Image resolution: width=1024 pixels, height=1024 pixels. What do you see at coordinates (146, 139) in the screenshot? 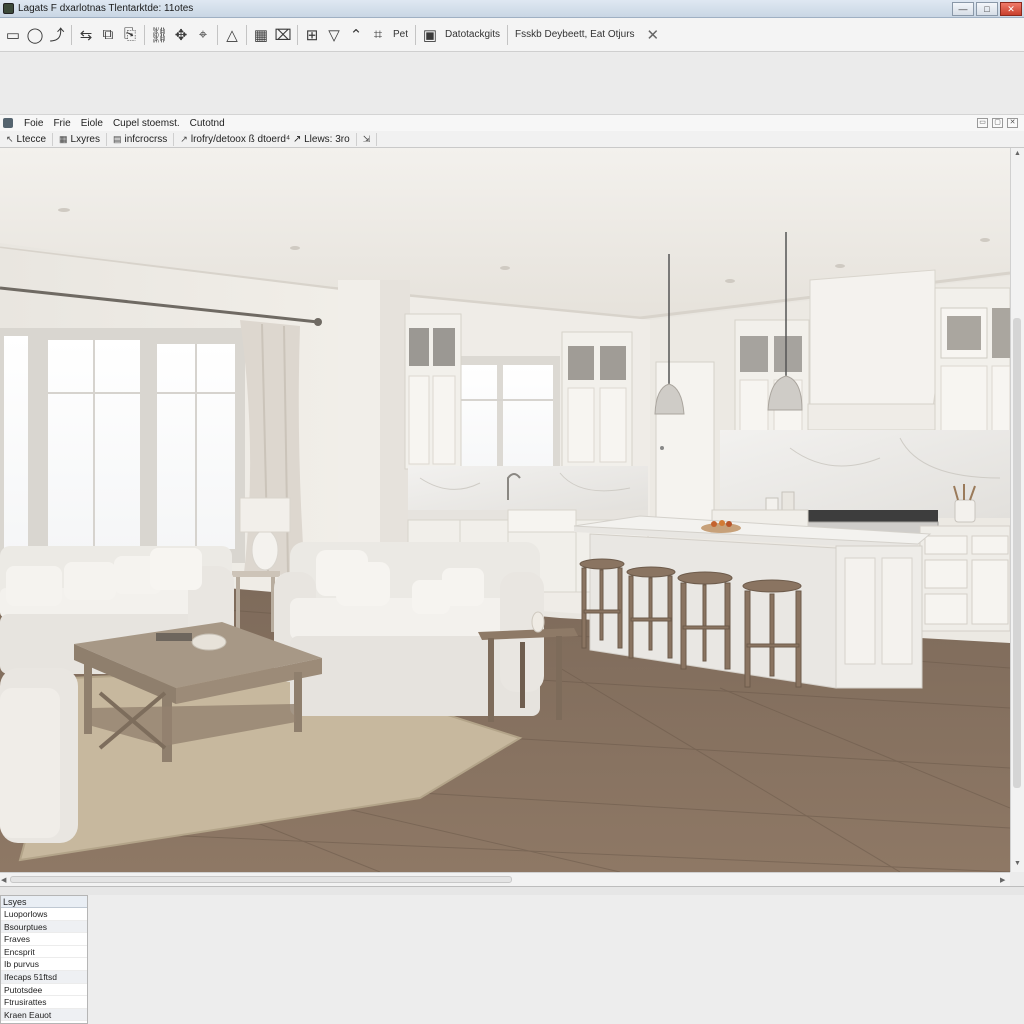
I see `doc-tool-label: infcrocrss` at bounding box center [146, 139].